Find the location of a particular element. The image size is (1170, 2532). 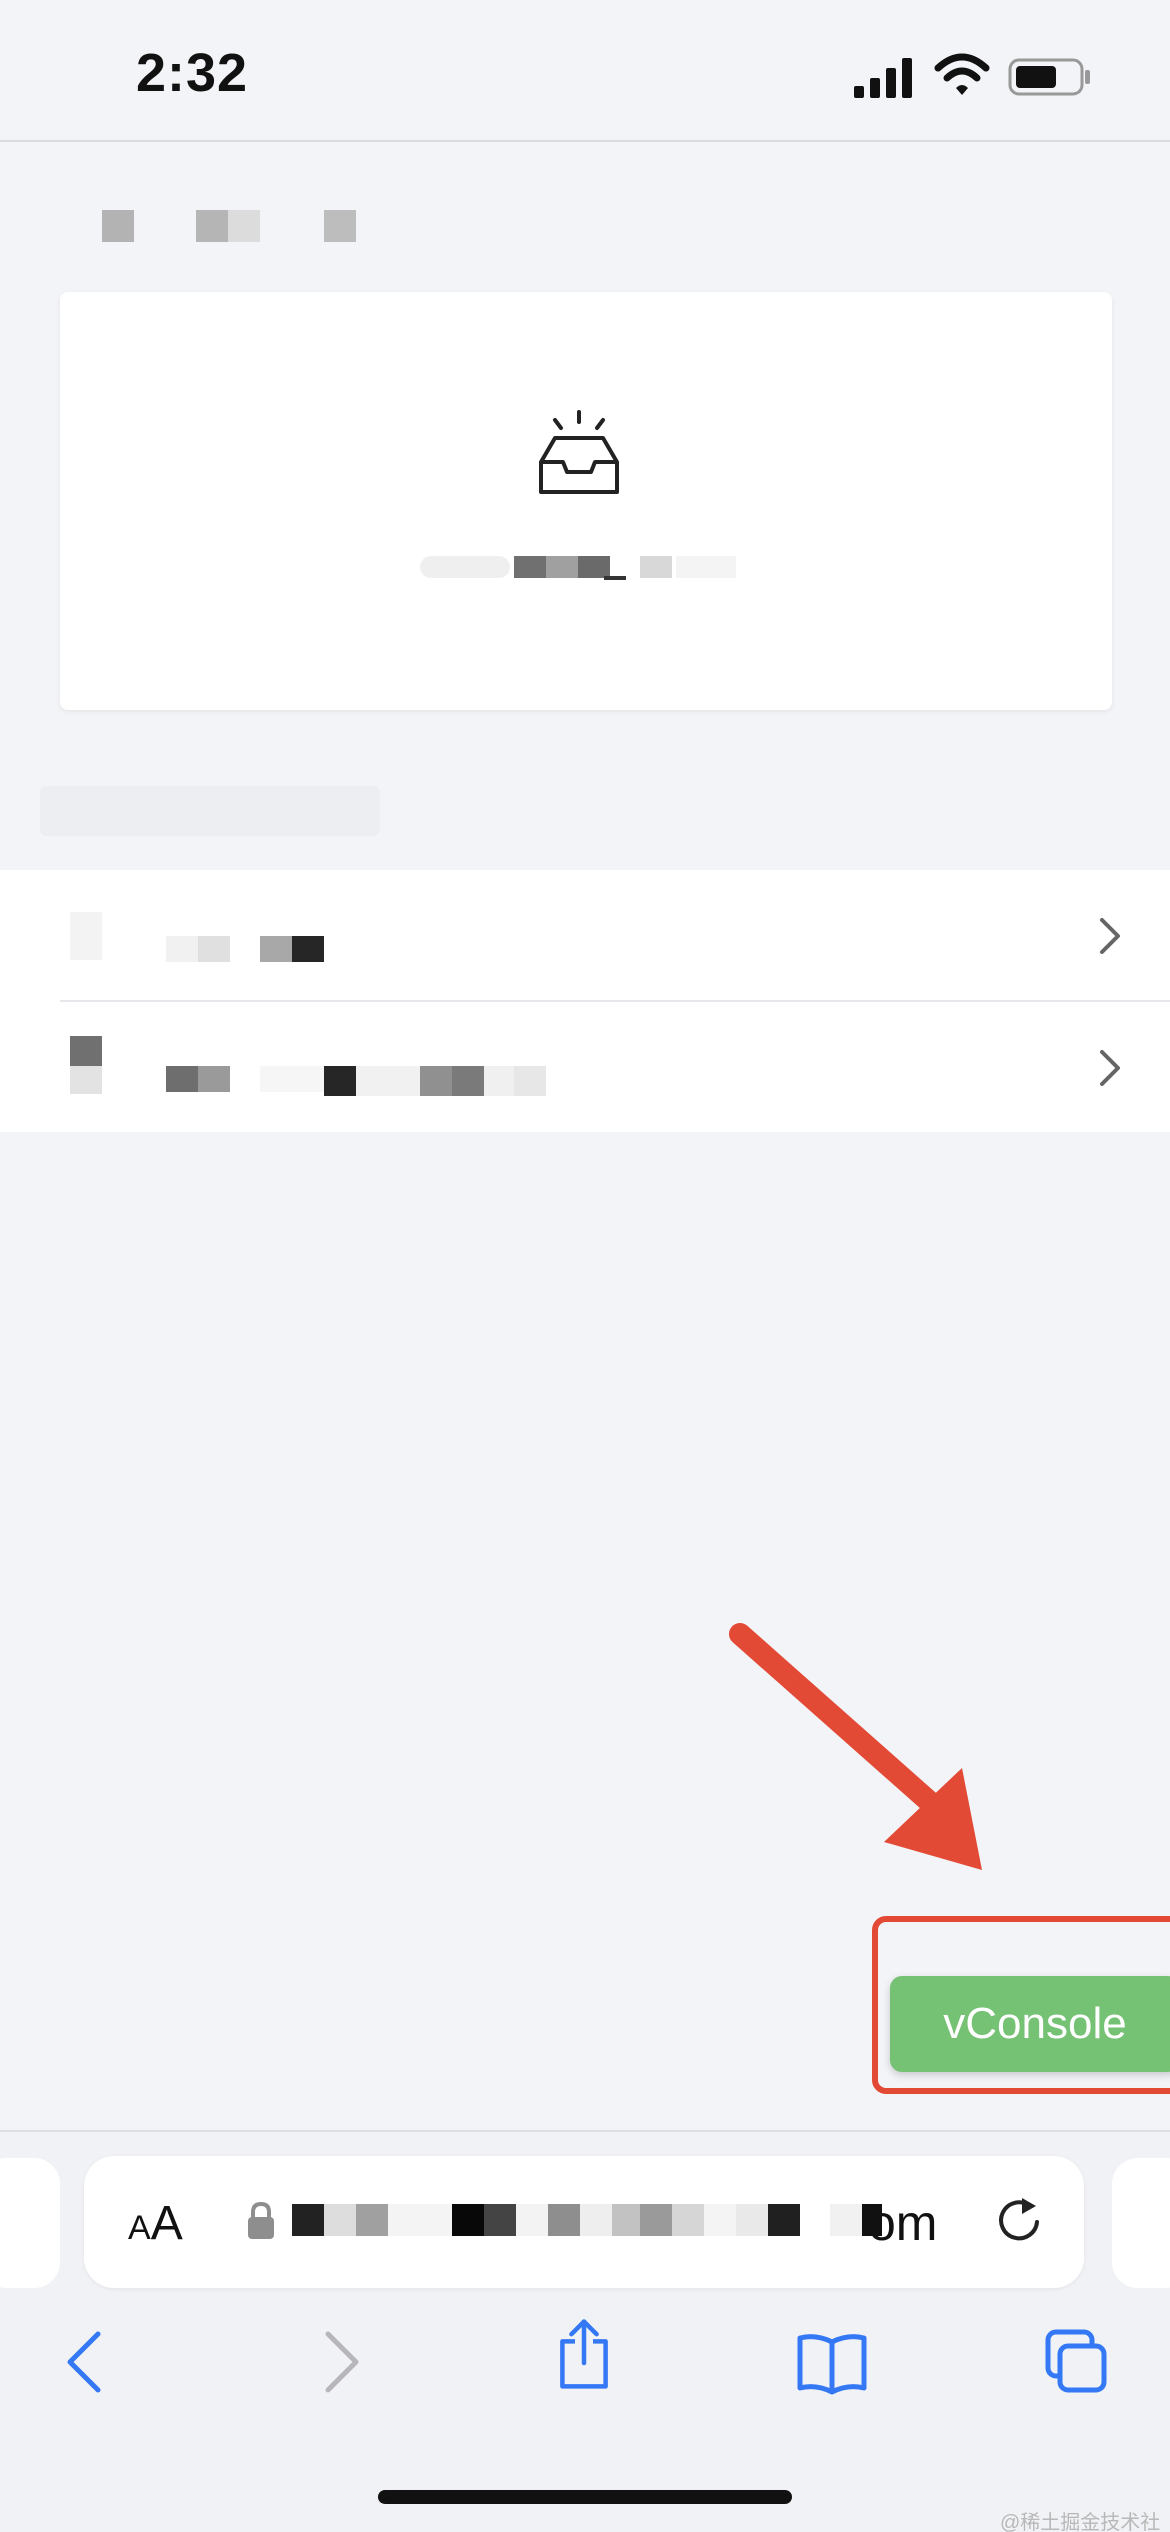

cellular-signal-icon is located at coordinates (883, 78).